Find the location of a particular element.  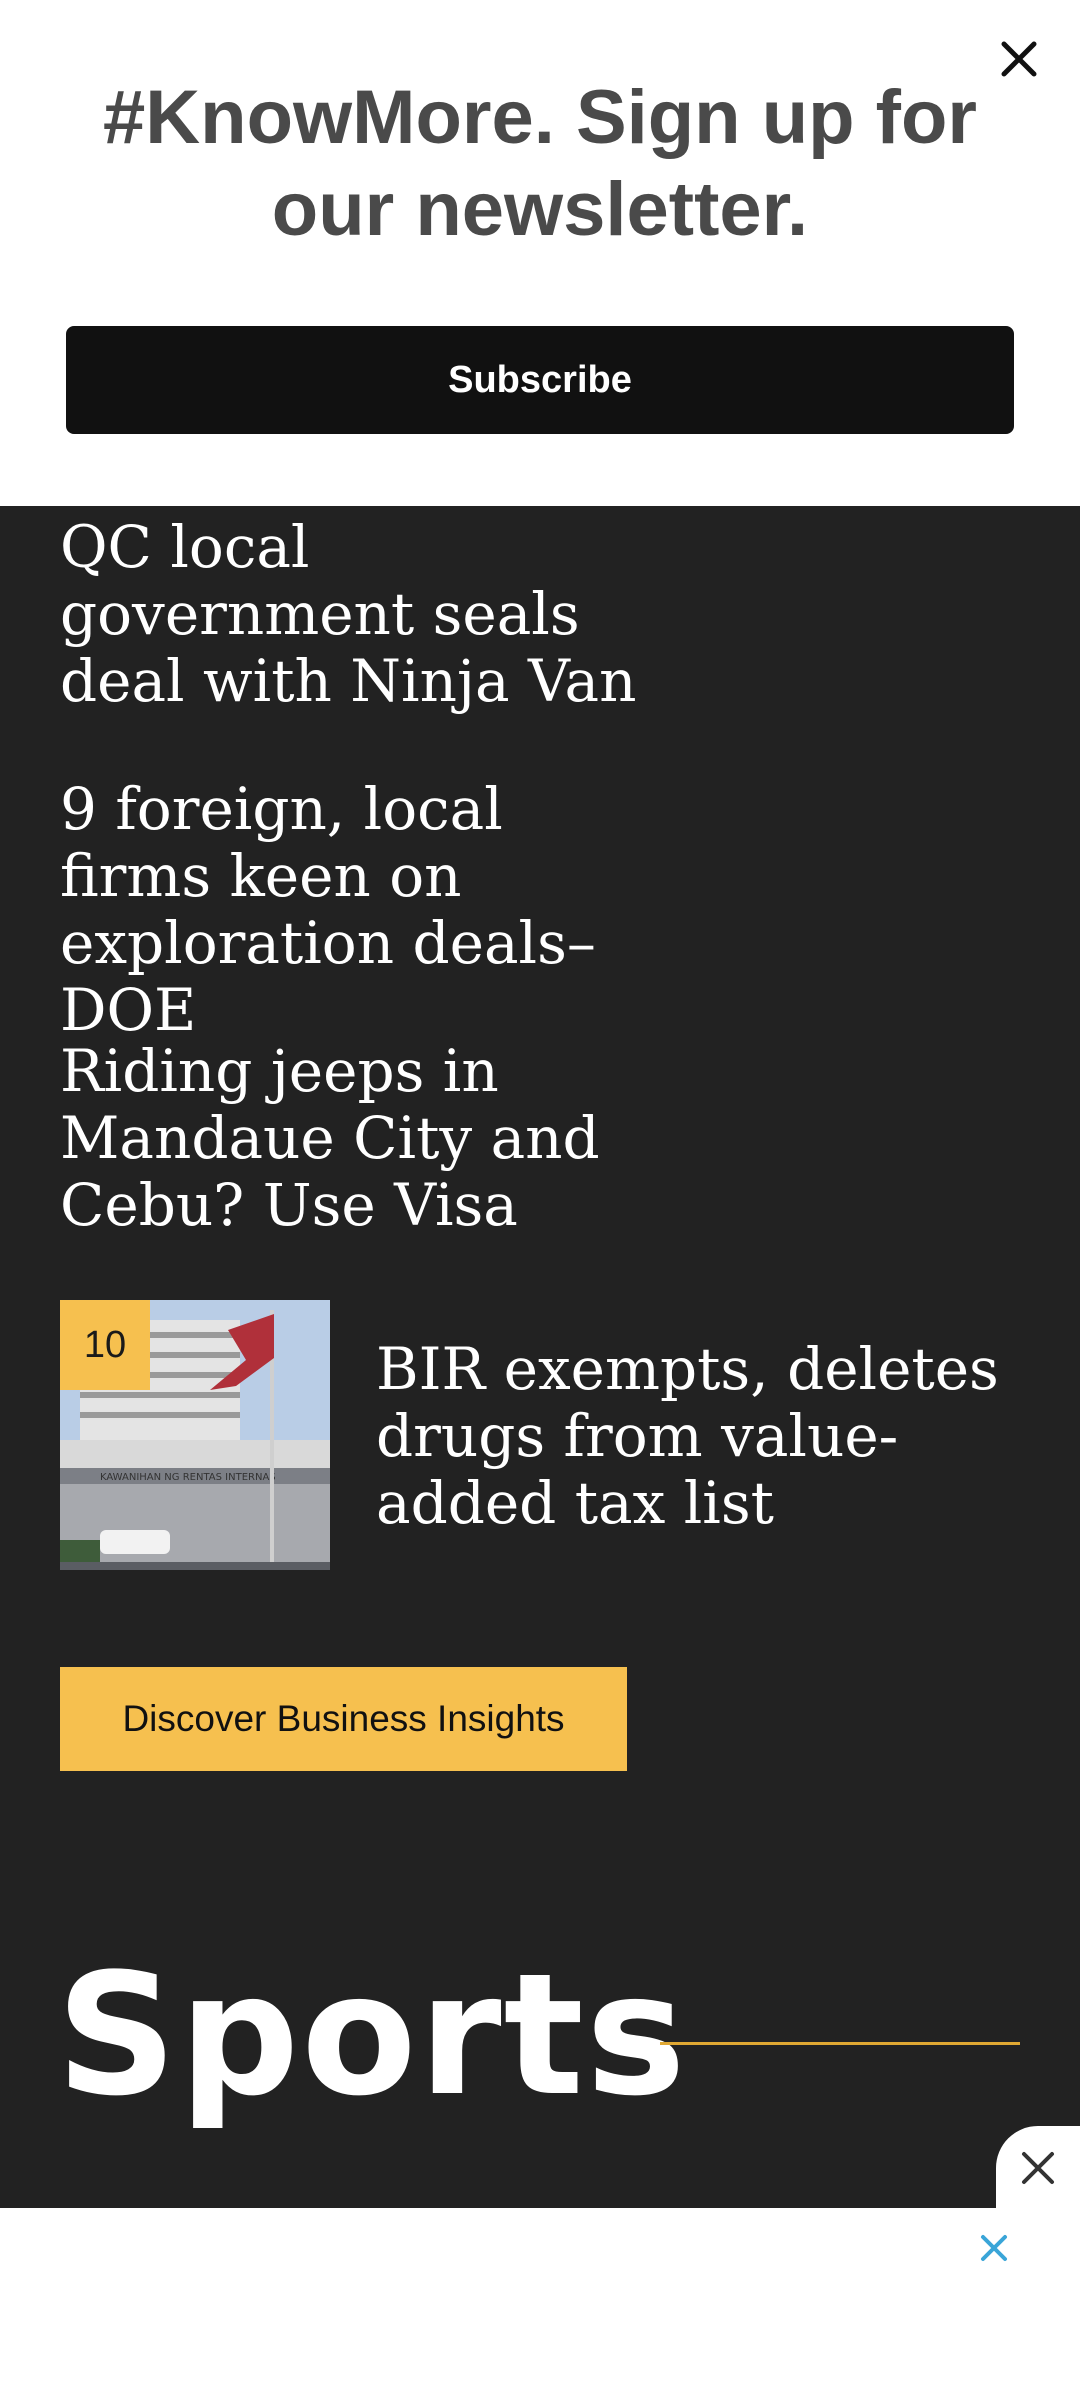

svg-text: KAWANIHAN NG RENTAS INTERNAS is located at coordinates (188, 1477).